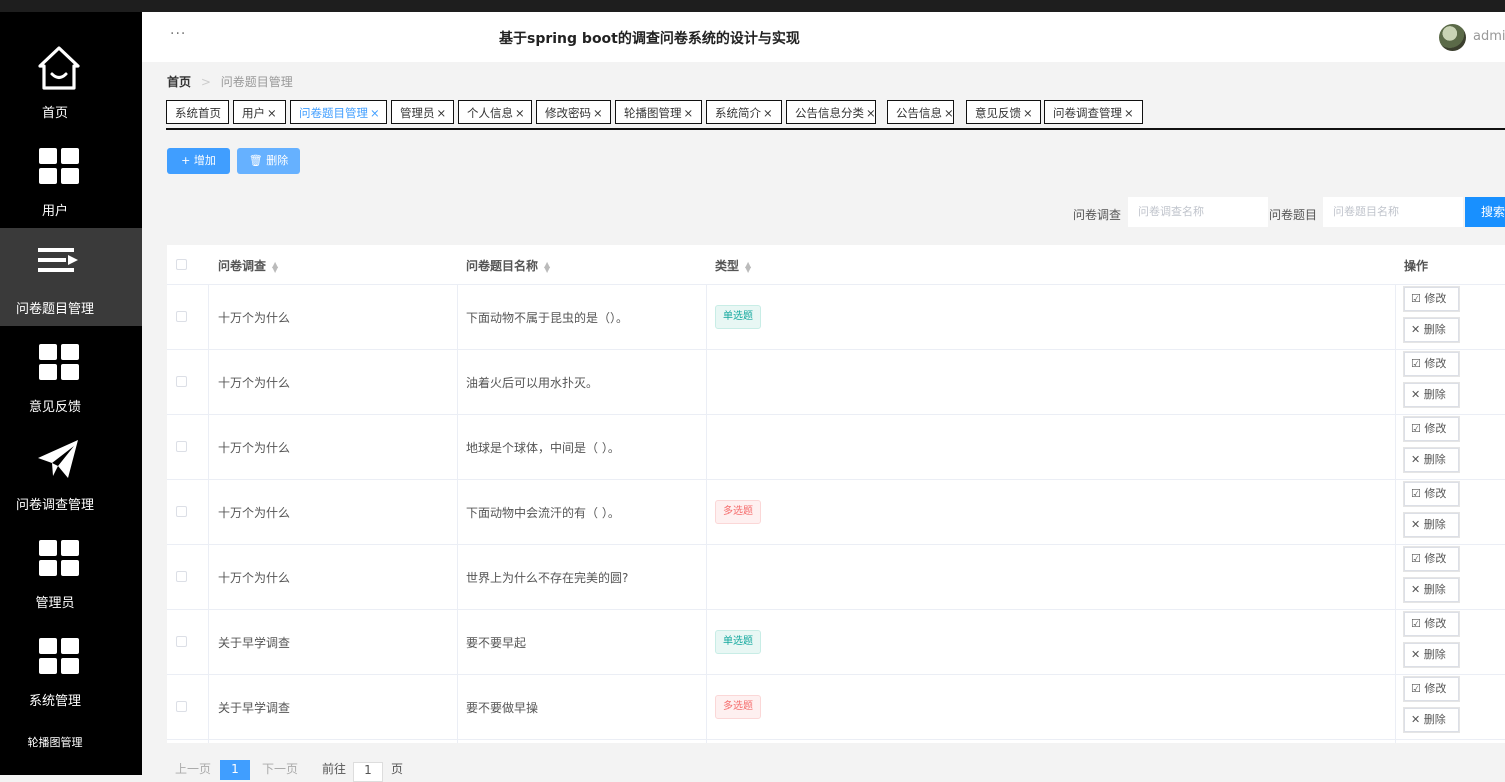  I want to click on next-page-button: 下一页, so click(280, 768).